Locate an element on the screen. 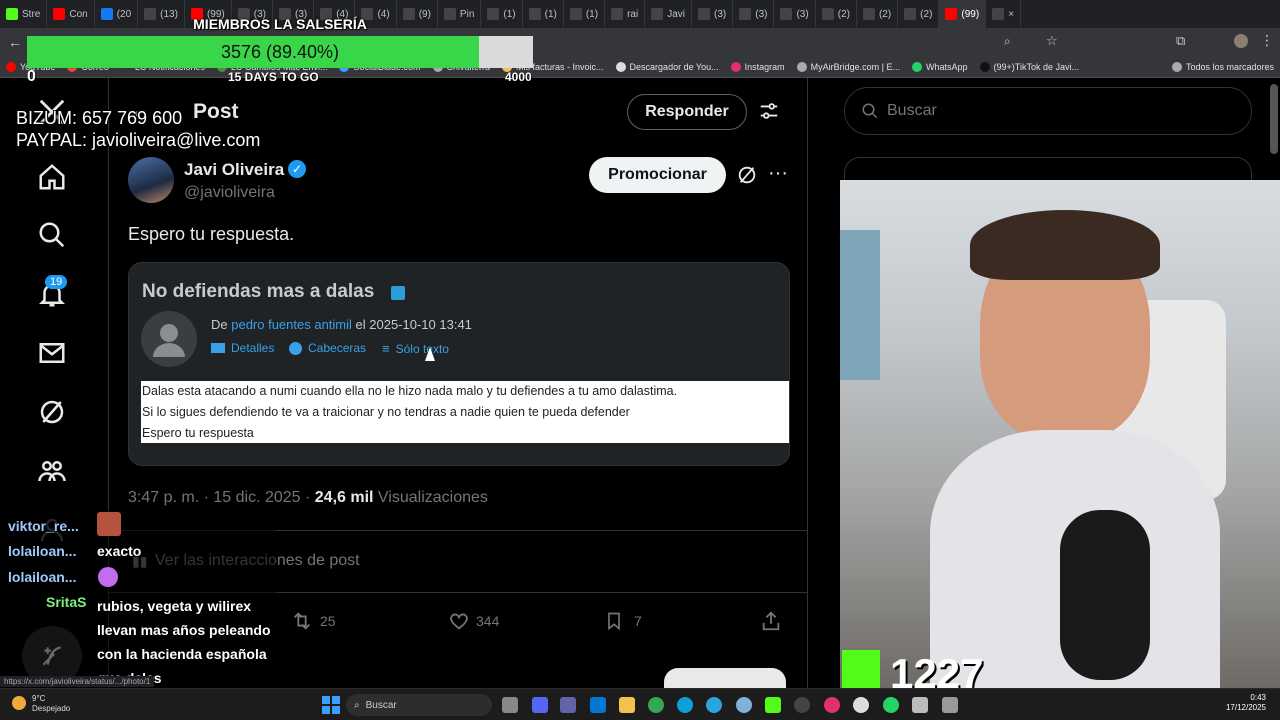 The image size is (1280, 720). paypal-text: PAYPAL: javioliveira@live.com is located at coordinates (138, 140).